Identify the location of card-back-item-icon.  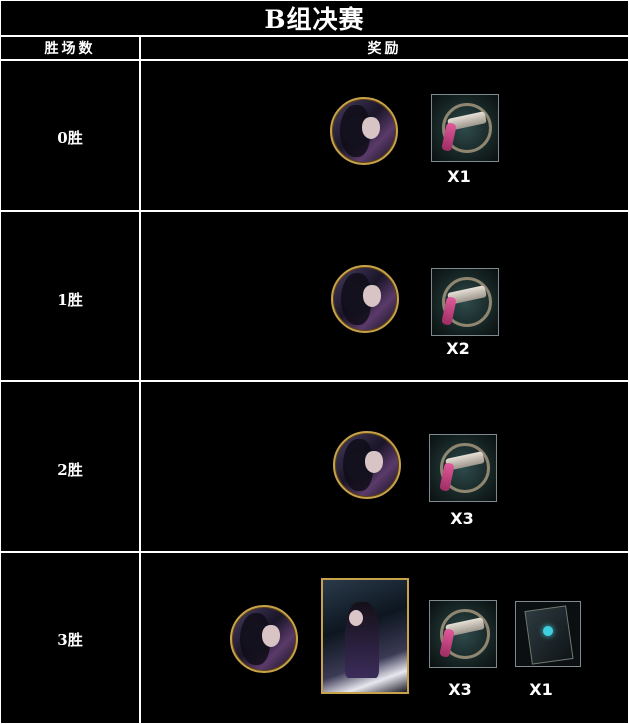
(548, 634).